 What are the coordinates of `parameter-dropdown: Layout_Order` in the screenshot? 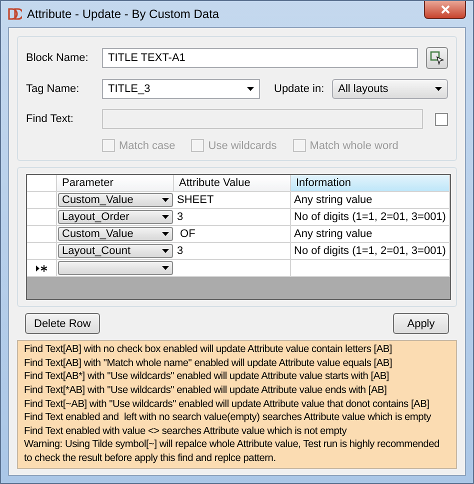 It's located at (115, 217).